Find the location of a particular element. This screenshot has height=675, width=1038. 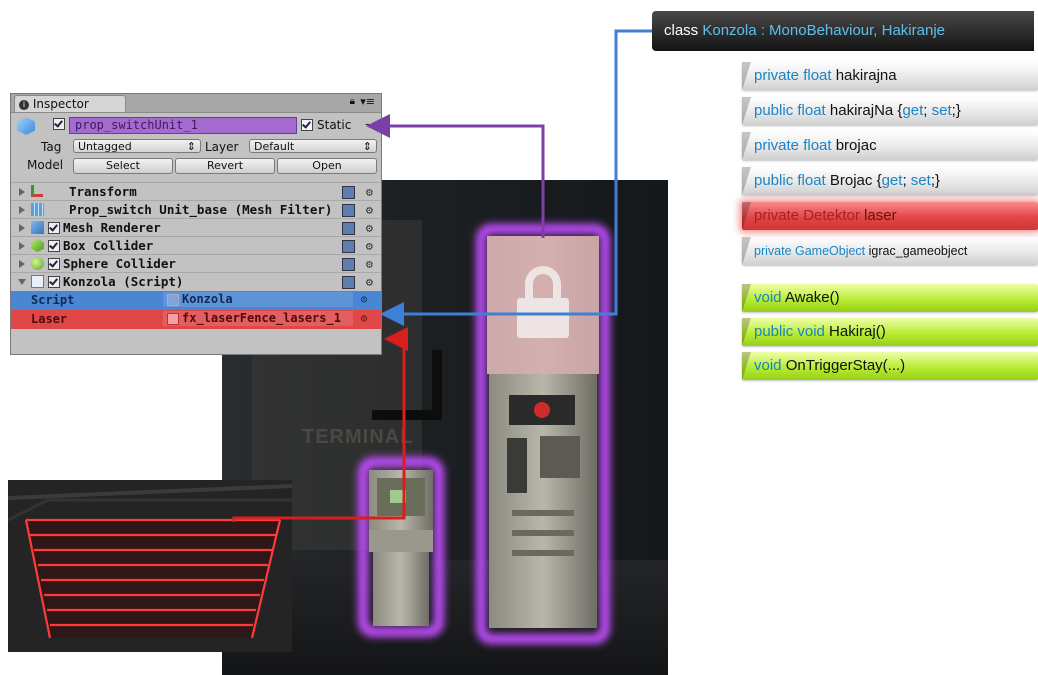

static-label: Static is located at coordinates (334, 125).